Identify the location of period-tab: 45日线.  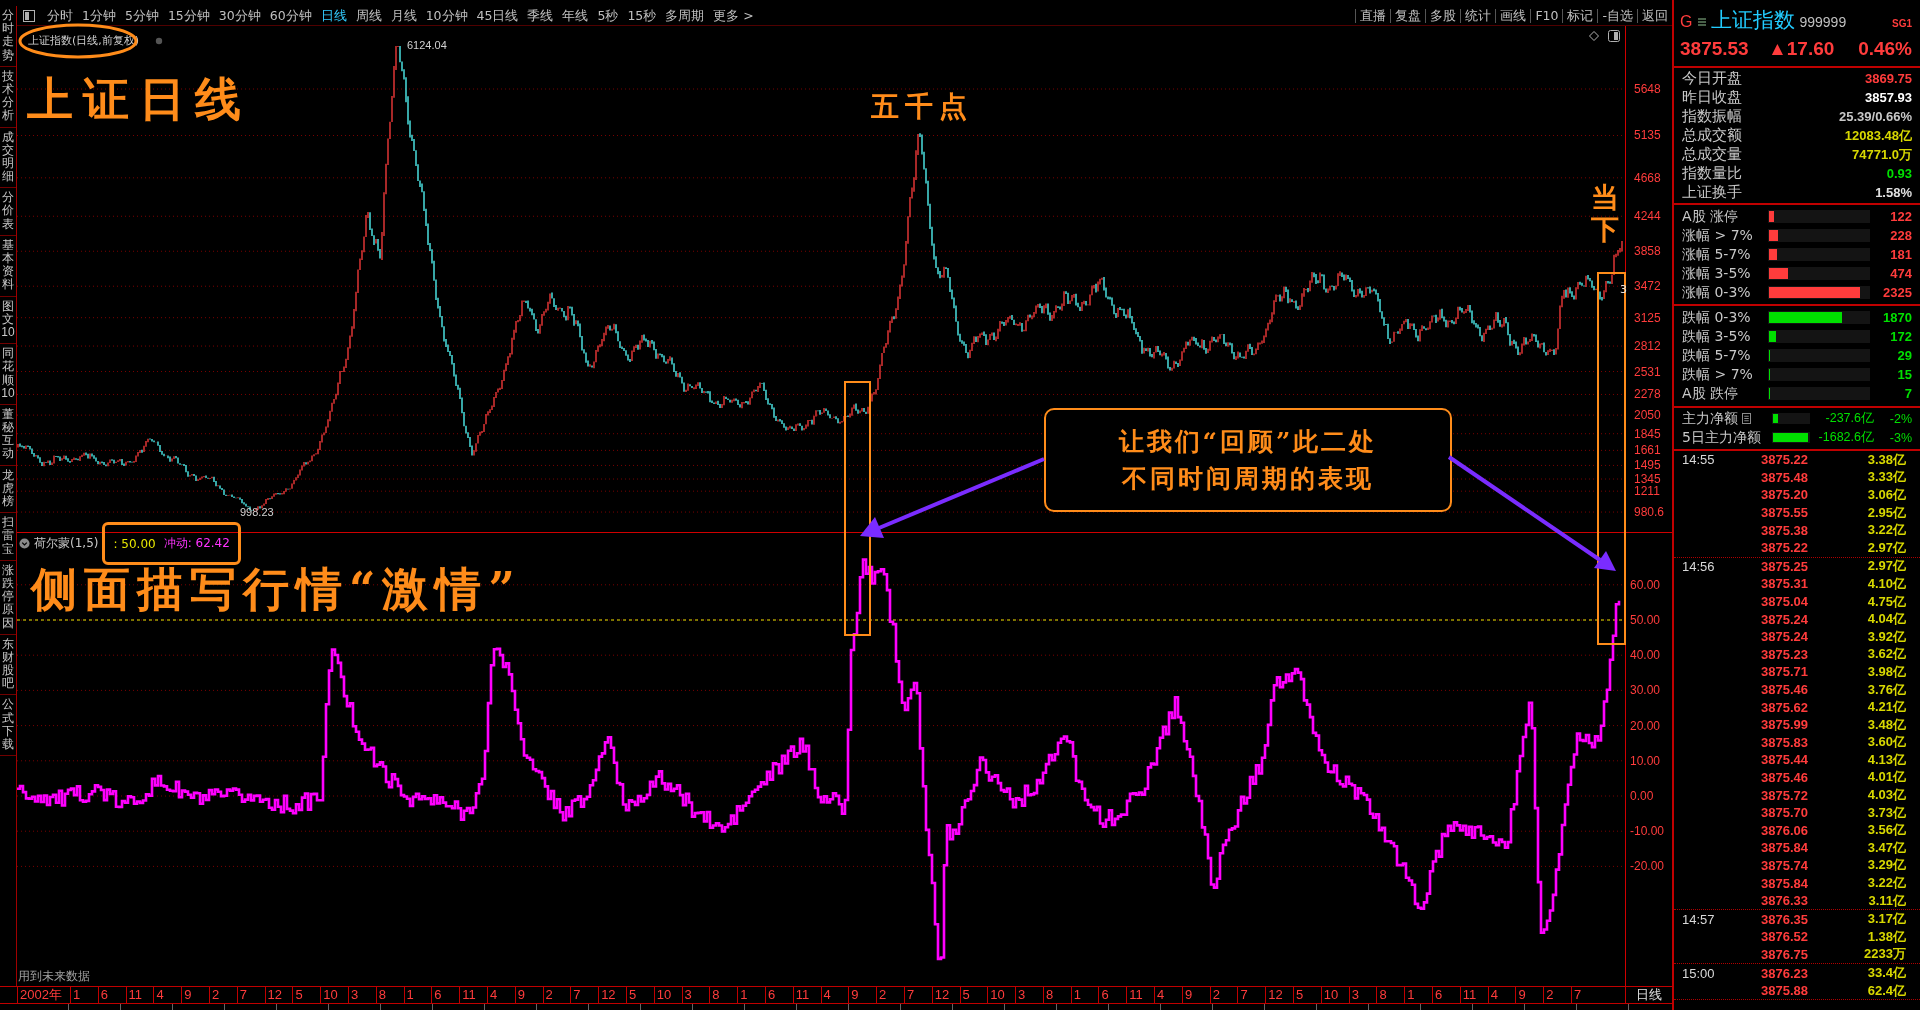
(497, 15).